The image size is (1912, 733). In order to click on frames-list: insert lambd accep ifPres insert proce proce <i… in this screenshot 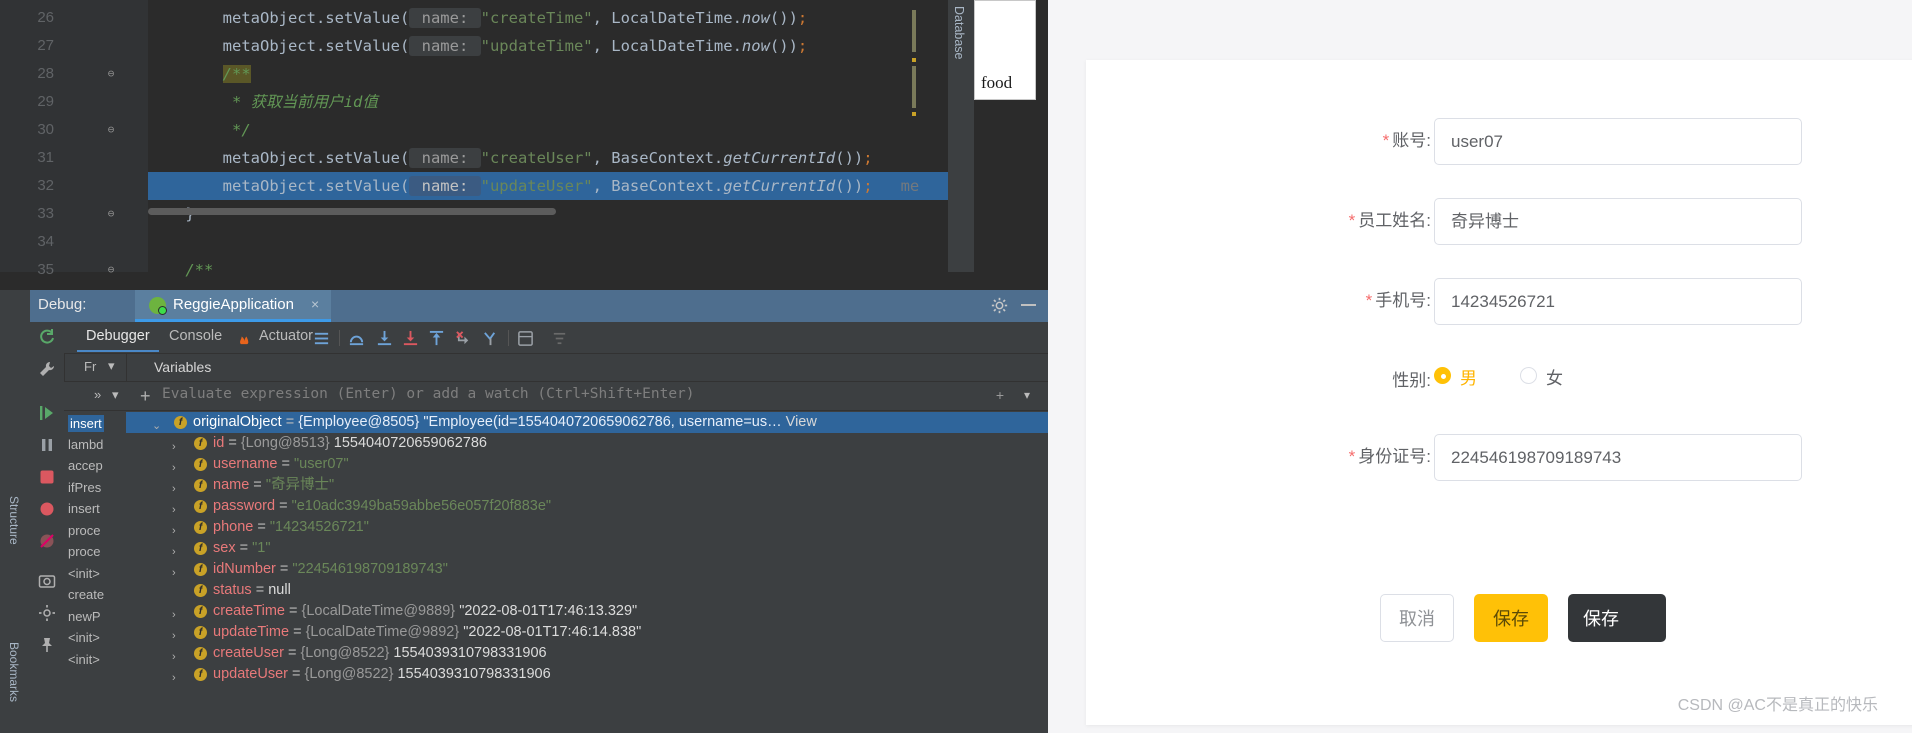, I will do `click(95, 572)`.